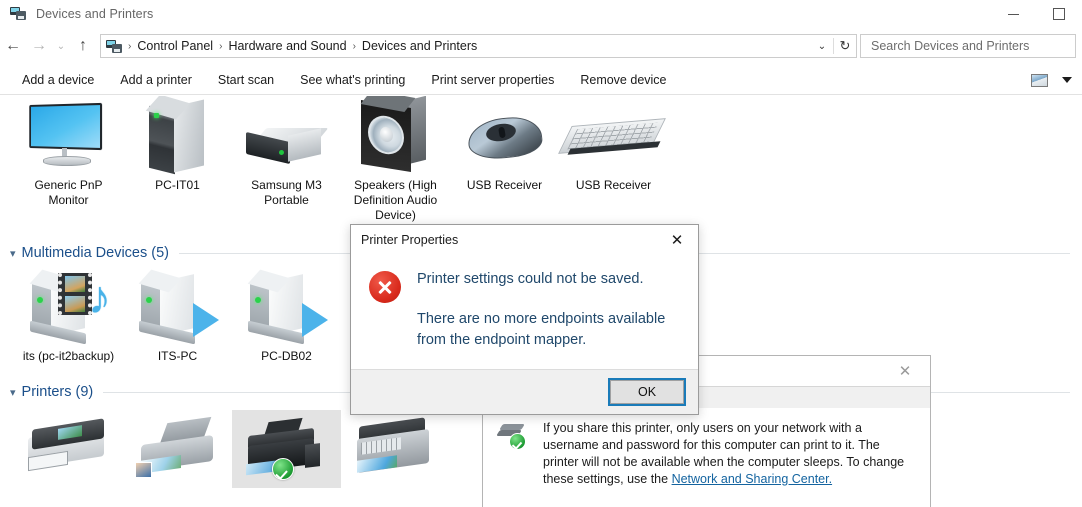  I want to click on device-item-usb-receiver-keyboard: USB Receiver, so click(613, 160).